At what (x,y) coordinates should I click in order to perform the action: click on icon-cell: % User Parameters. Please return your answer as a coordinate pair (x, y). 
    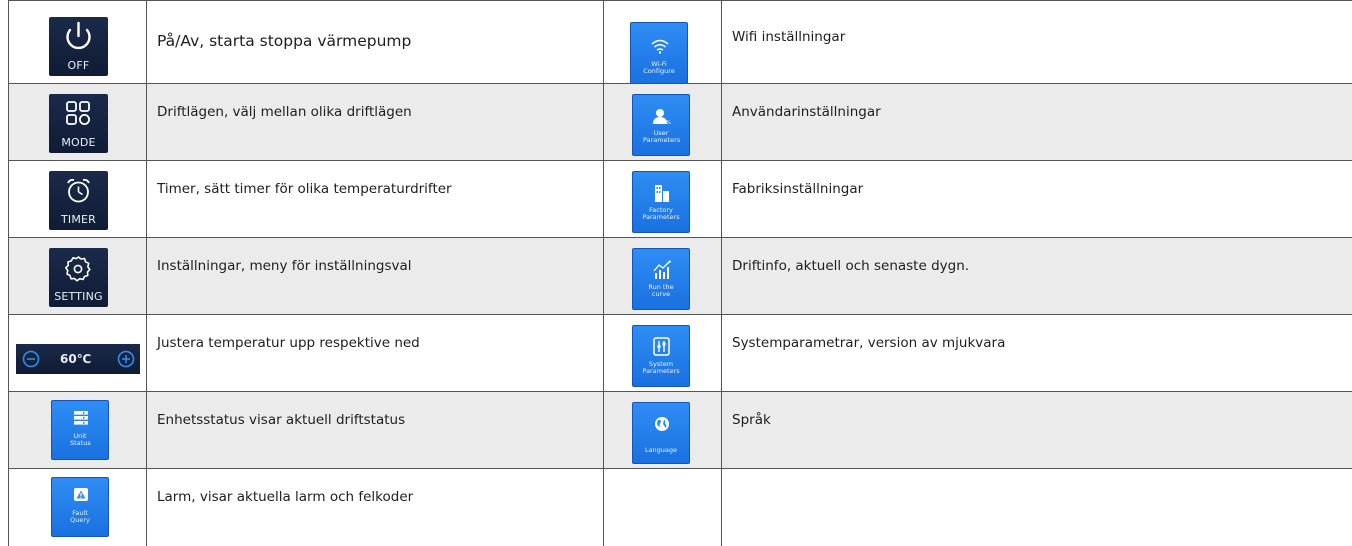
    Looking at the image, I should click on (663, 122).